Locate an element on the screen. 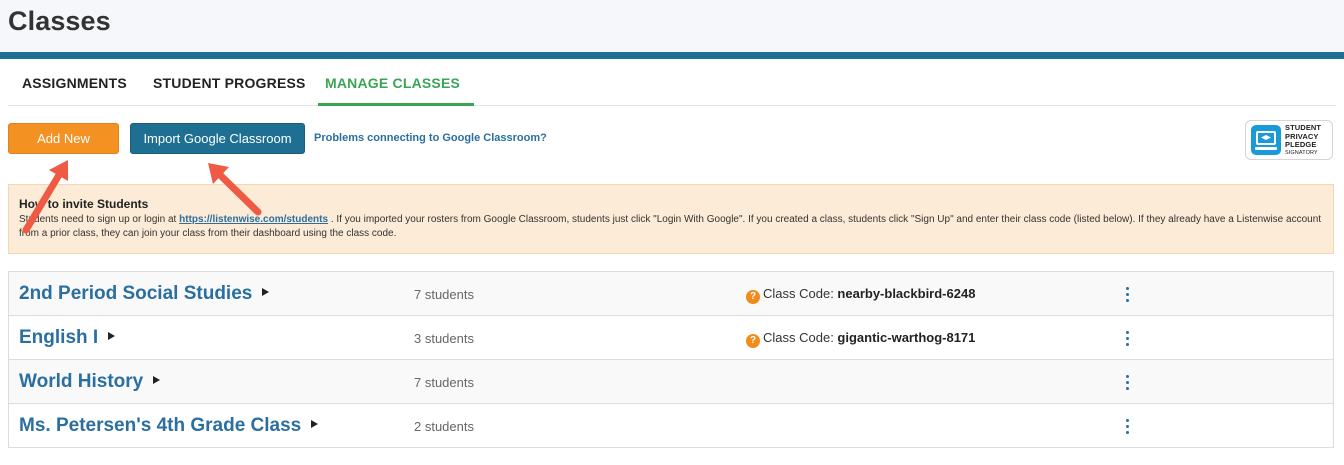 Image resolution: width=1344 pixels, height=465 pixels. add-new-class-button: Add New Class is located at coordinates (63, 149).